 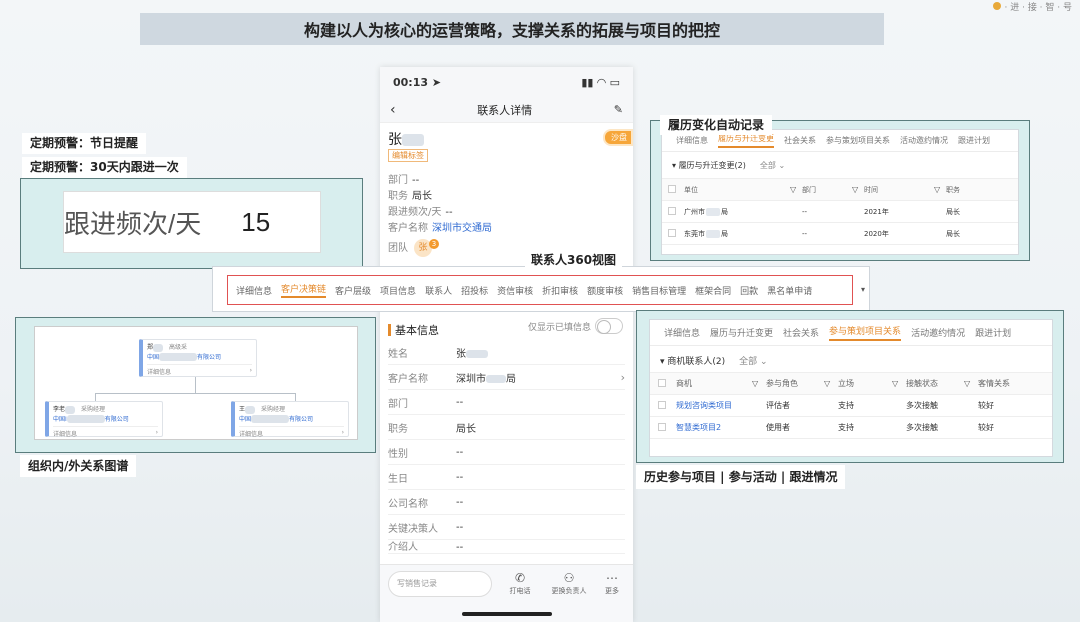 I want to click on battery-icon: ▭, so click(x=614, y=82).